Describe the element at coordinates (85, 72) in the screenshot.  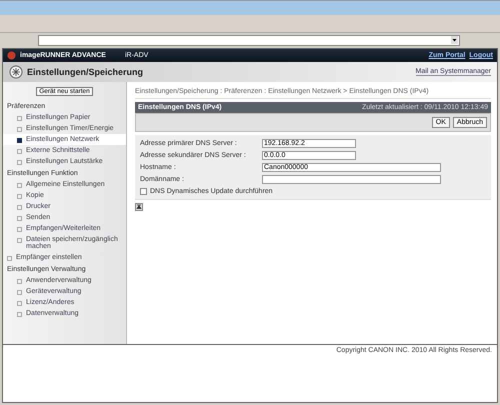
I see `page-title: Einstellungen/Speicherung` at that location.